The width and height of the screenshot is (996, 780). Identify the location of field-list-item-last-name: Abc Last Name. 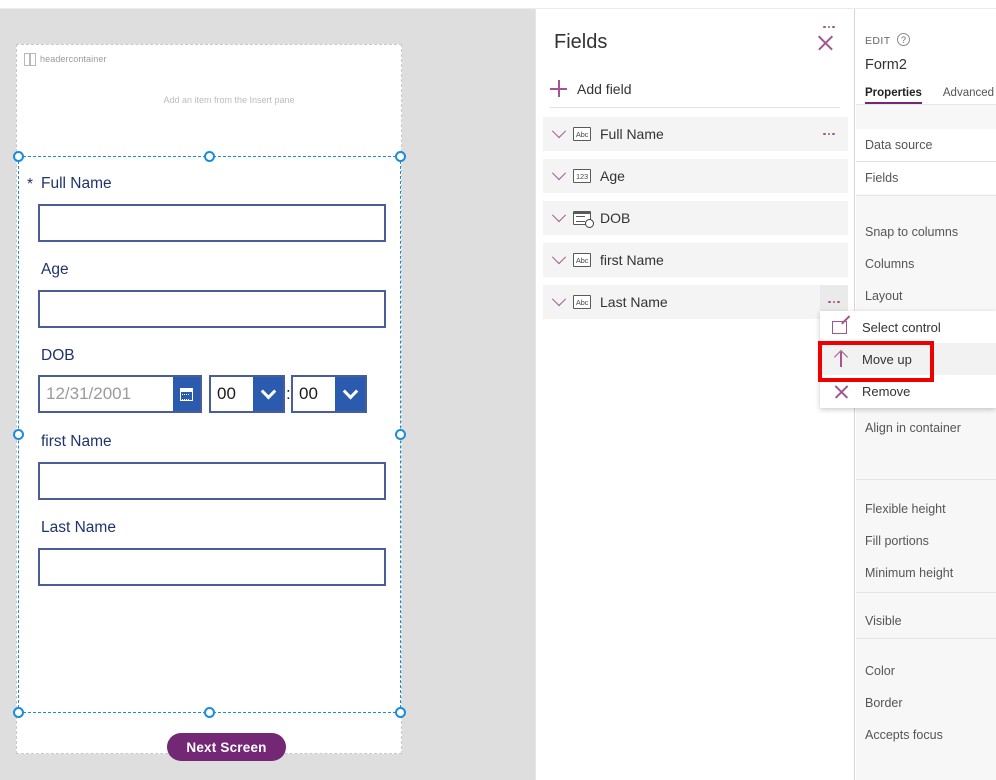
(695, 302).